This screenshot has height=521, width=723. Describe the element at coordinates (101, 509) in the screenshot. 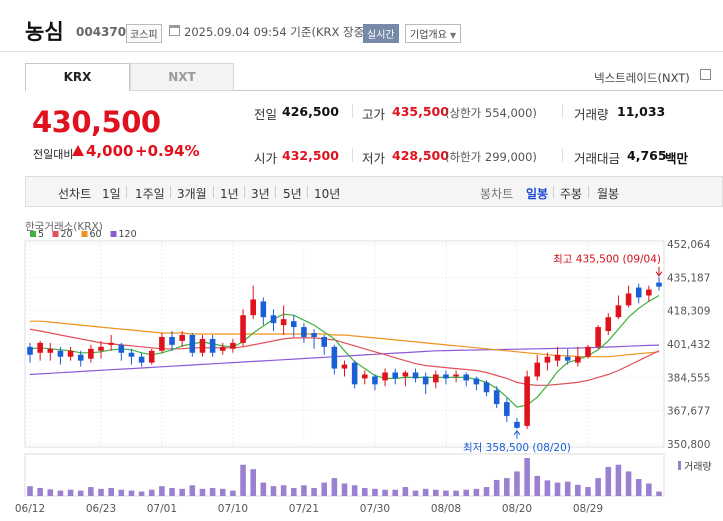

I see `x-tick-label: 06/23` at that location.